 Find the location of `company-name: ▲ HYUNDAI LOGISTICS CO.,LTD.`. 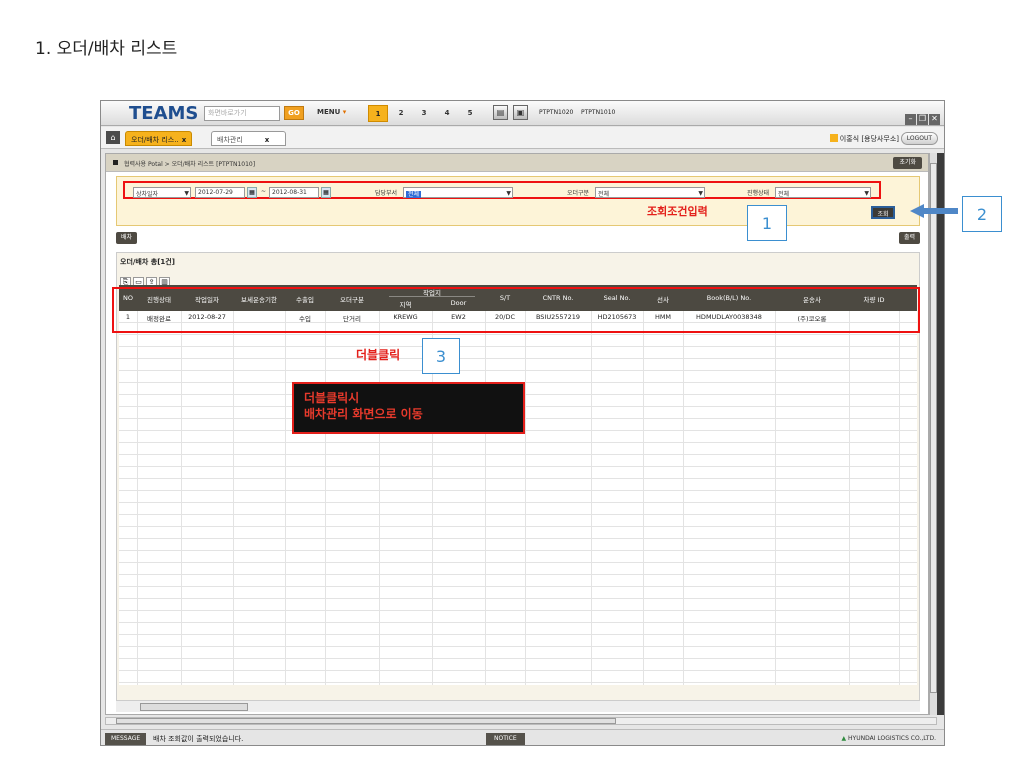

company-name: ▲ HYUNDAI LOGISTICS CO.,LTD. is located at coordinates (888, 738).